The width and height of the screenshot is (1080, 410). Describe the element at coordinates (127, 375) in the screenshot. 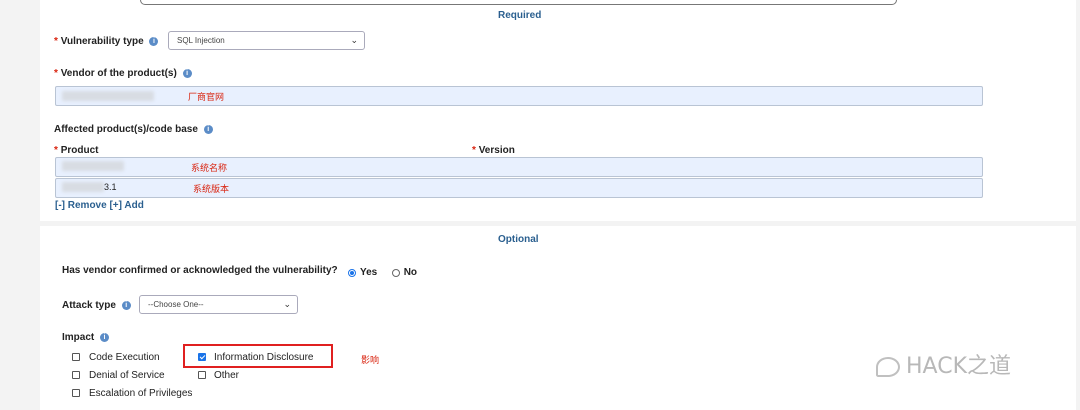

I see `denial-of-service-label: Denial of Service` at that location.